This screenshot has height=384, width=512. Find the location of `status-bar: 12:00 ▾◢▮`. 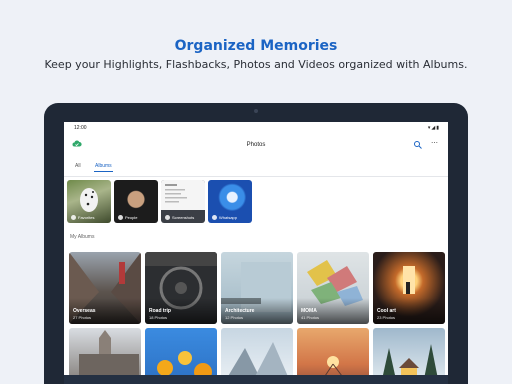

status-bar: 12:00 ▾◢▮ is located at coordinates (256, 128).